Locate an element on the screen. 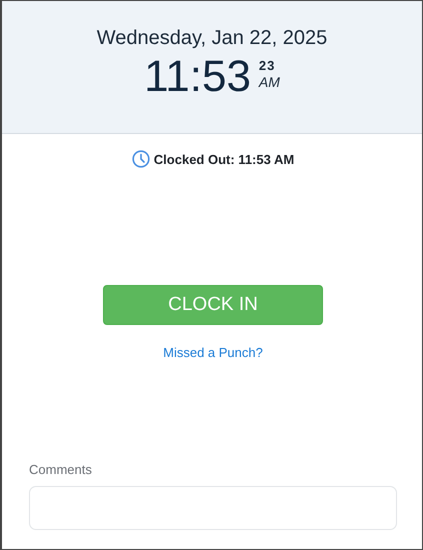 The image size is (423, 550). date-text: Wednesday, Jan 22, 2025 is located at coordinates (212, 38).